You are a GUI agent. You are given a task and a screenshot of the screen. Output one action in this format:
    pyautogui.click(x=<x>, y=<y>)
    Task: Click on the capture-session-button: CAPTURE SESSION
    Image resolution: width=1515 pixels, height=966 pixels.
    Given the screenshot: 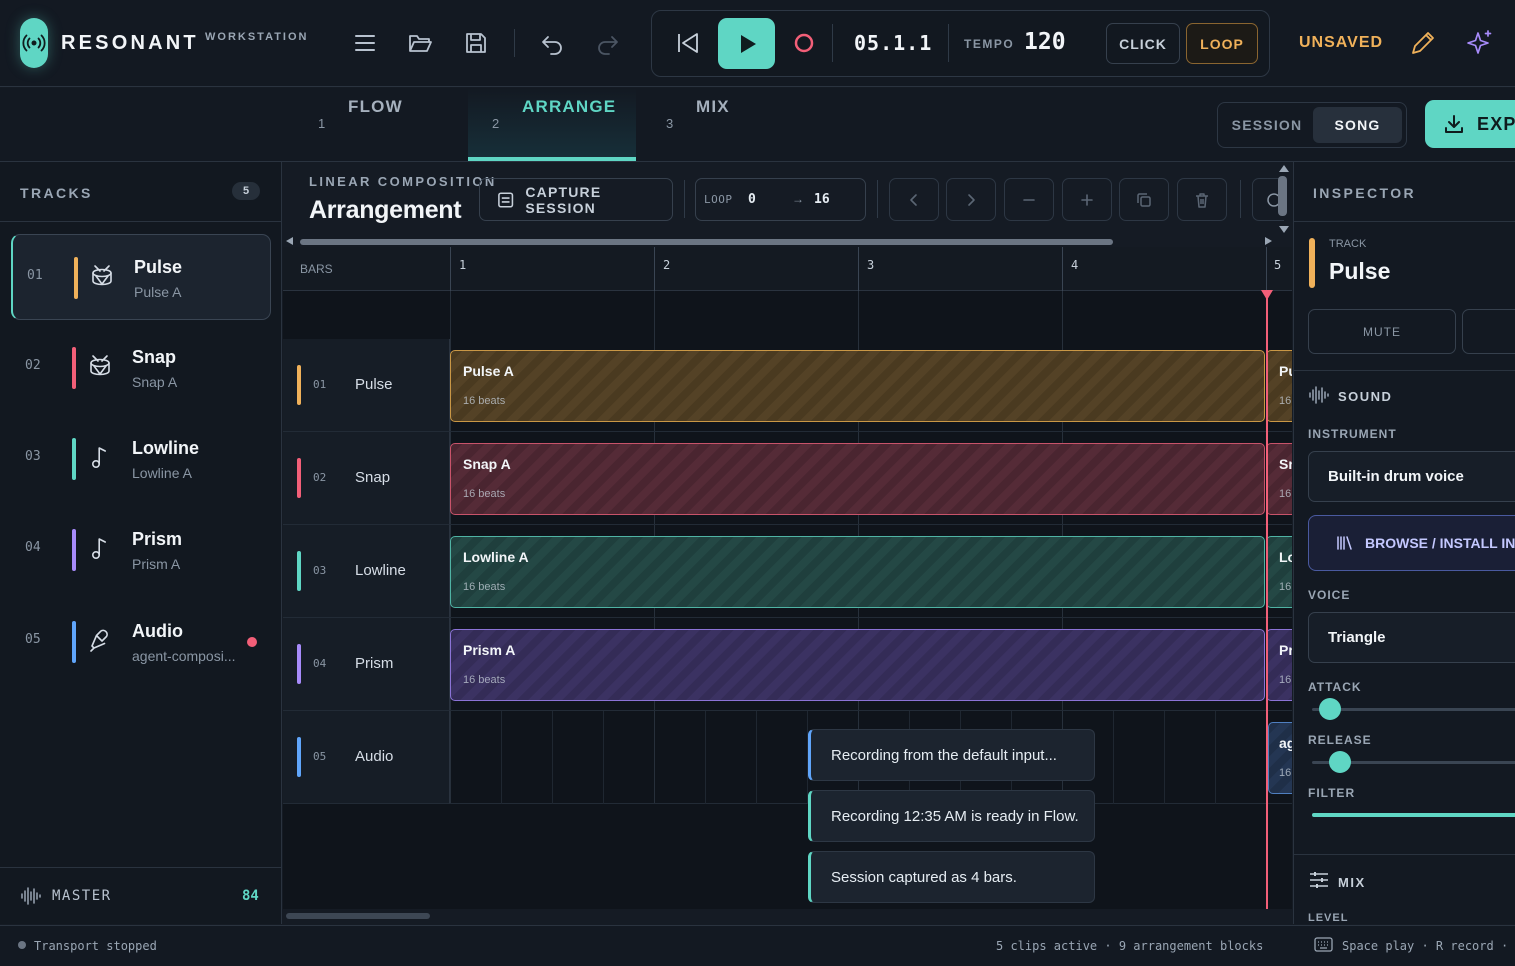 What is the action you would take?
    pyautogui.click(x=576, y=199)
    